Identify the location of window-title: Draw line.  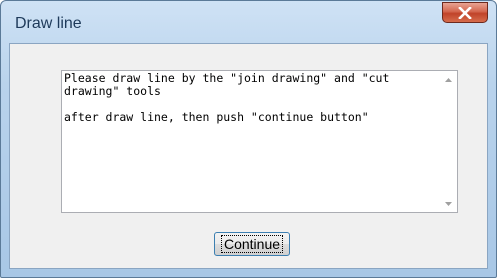
(48, 23).